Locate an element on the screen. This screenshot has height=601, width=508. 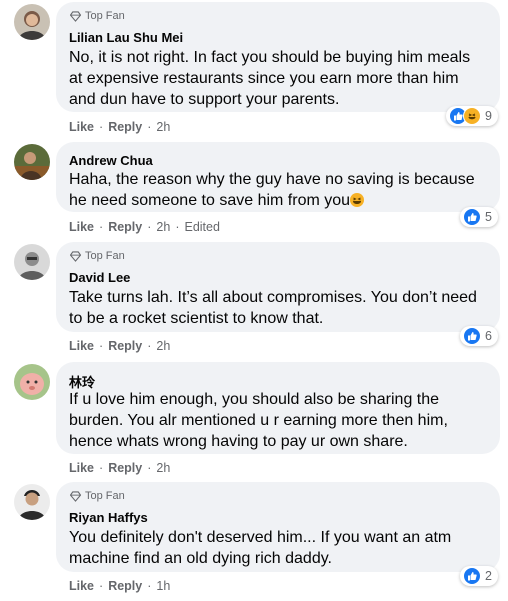
haha-icon is located at coordinates (472, 116).